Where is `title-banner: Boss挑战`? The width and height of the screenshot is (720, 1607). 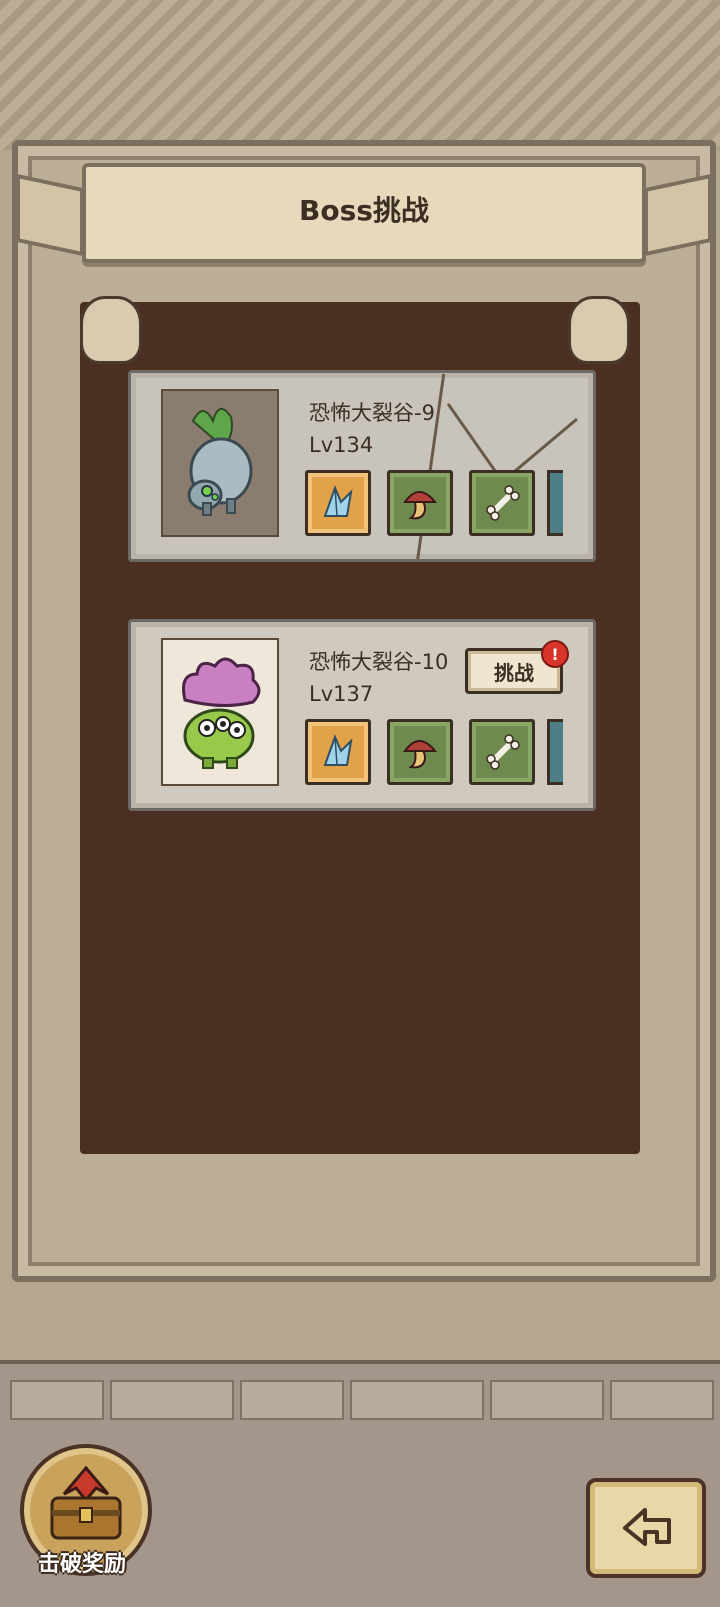 title-banner: Boss挑战 is located at coordinates (364, 213).